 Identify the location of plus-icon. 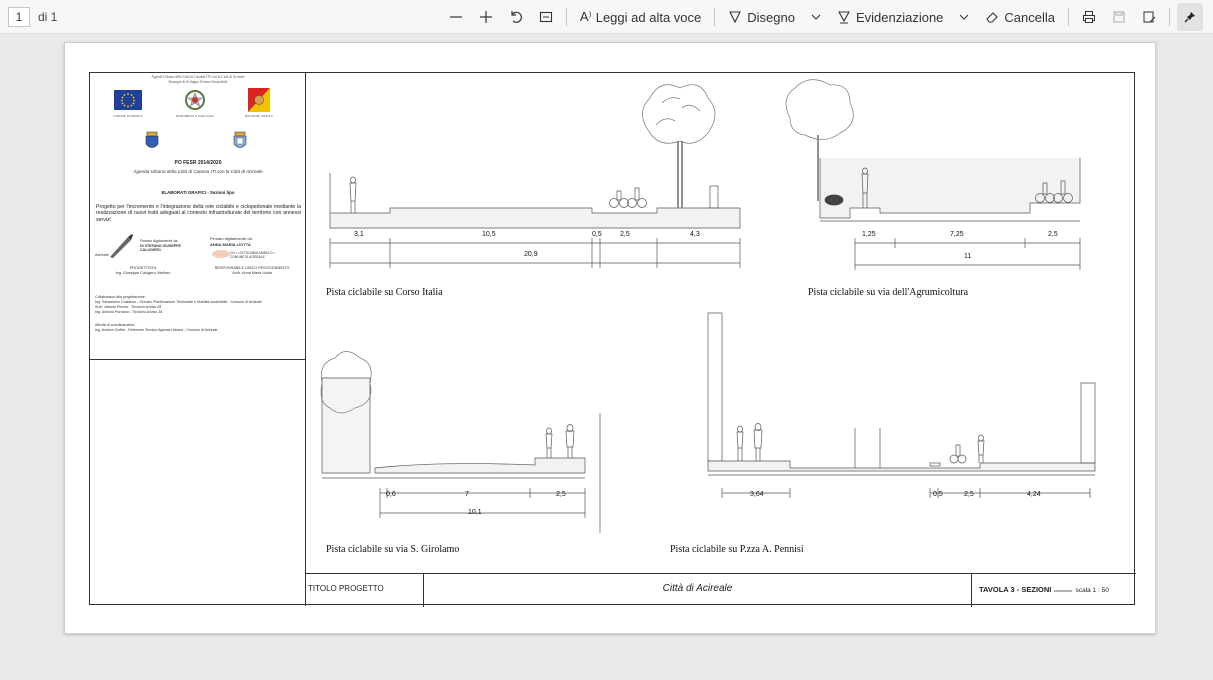
(485, 17).